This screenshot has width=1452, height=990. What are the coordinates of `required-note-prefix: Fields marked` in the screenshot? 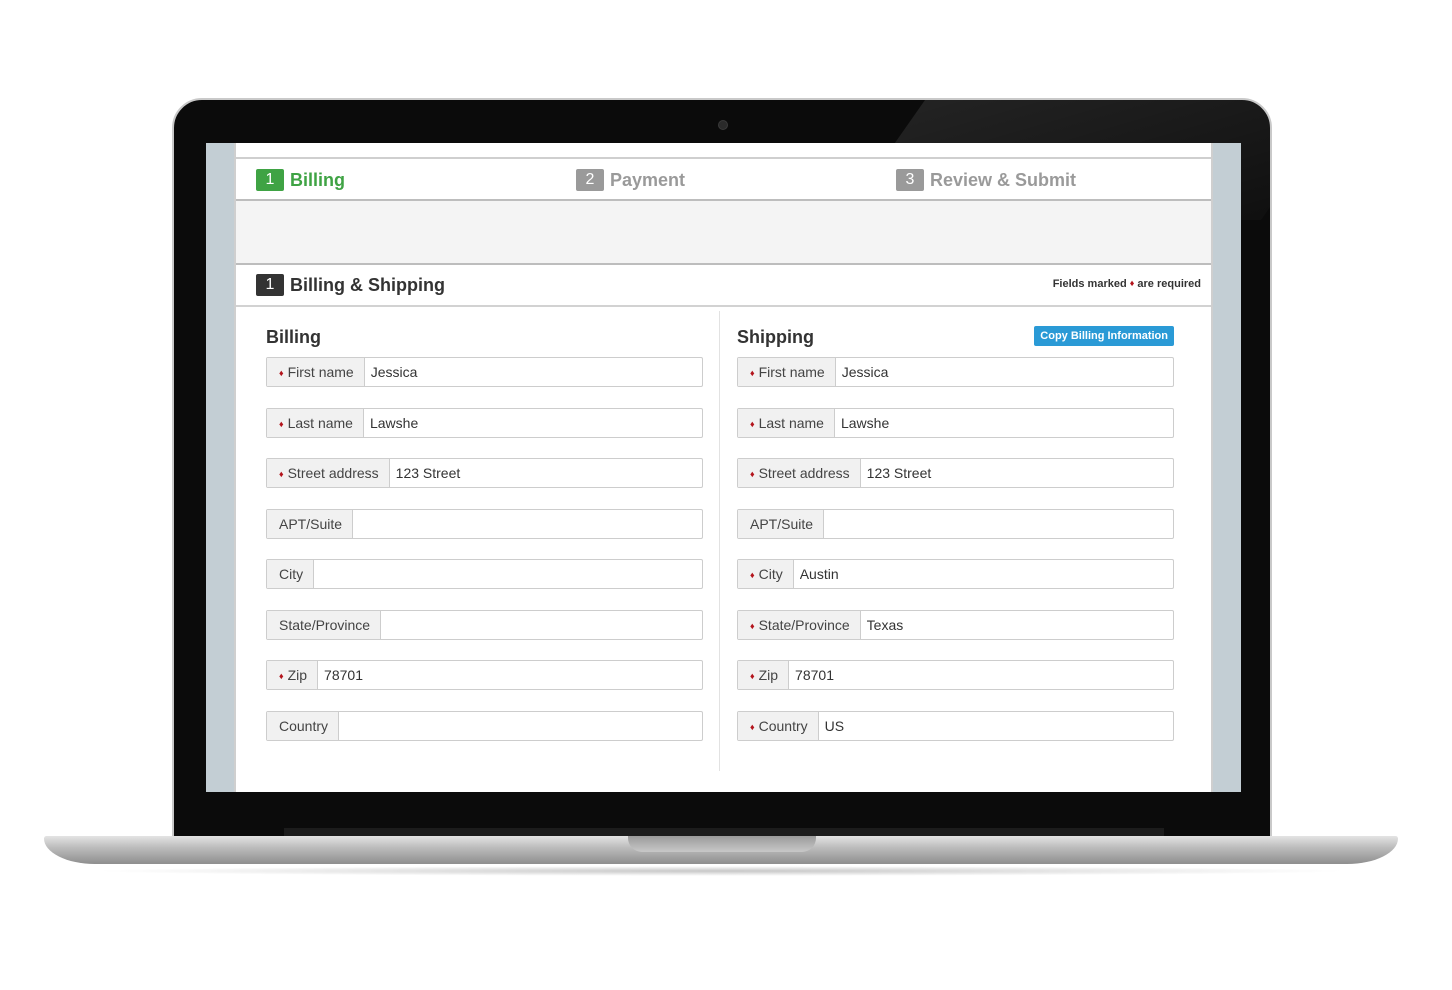 It's located at (1089, 284).